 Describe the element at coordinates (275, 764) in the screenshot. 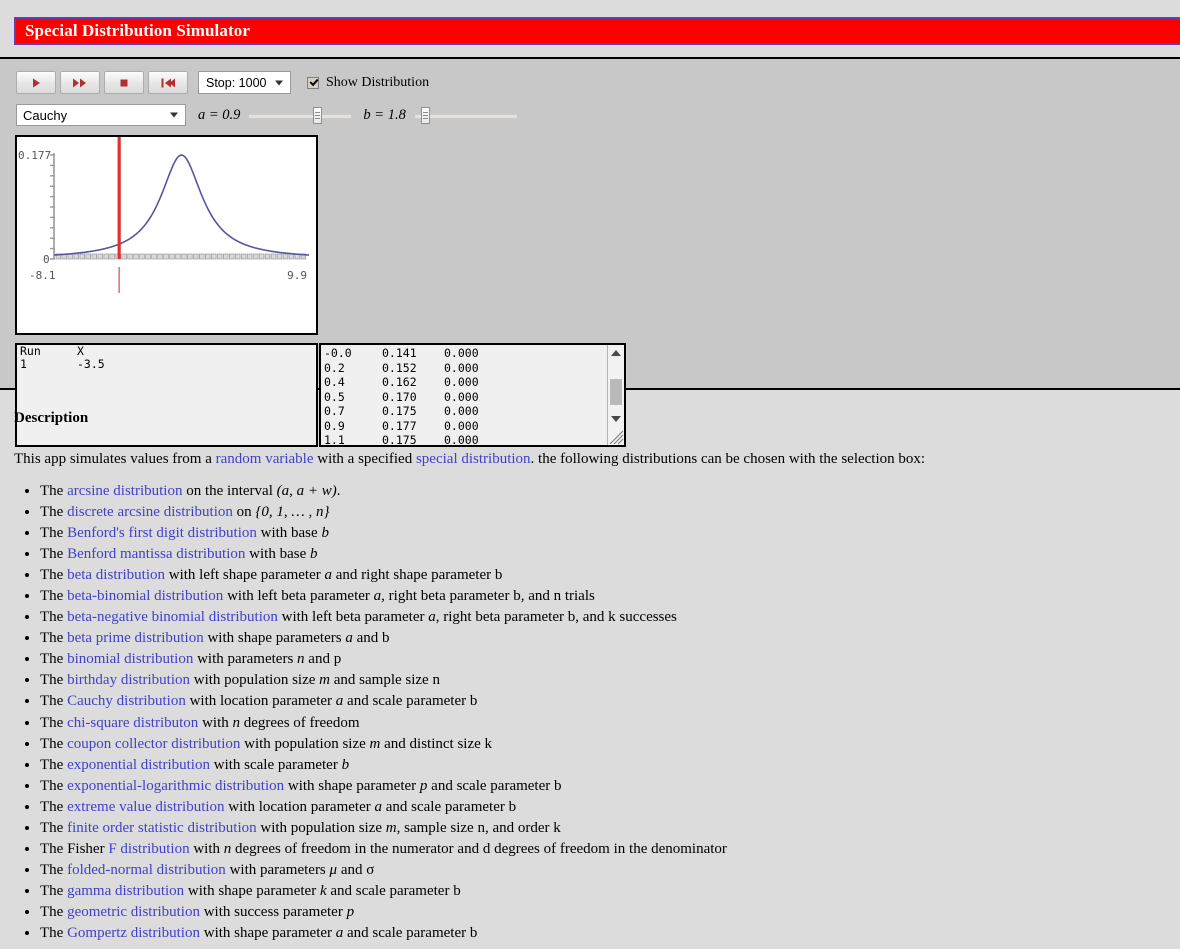

I see `text: with scale parameter` at that location.